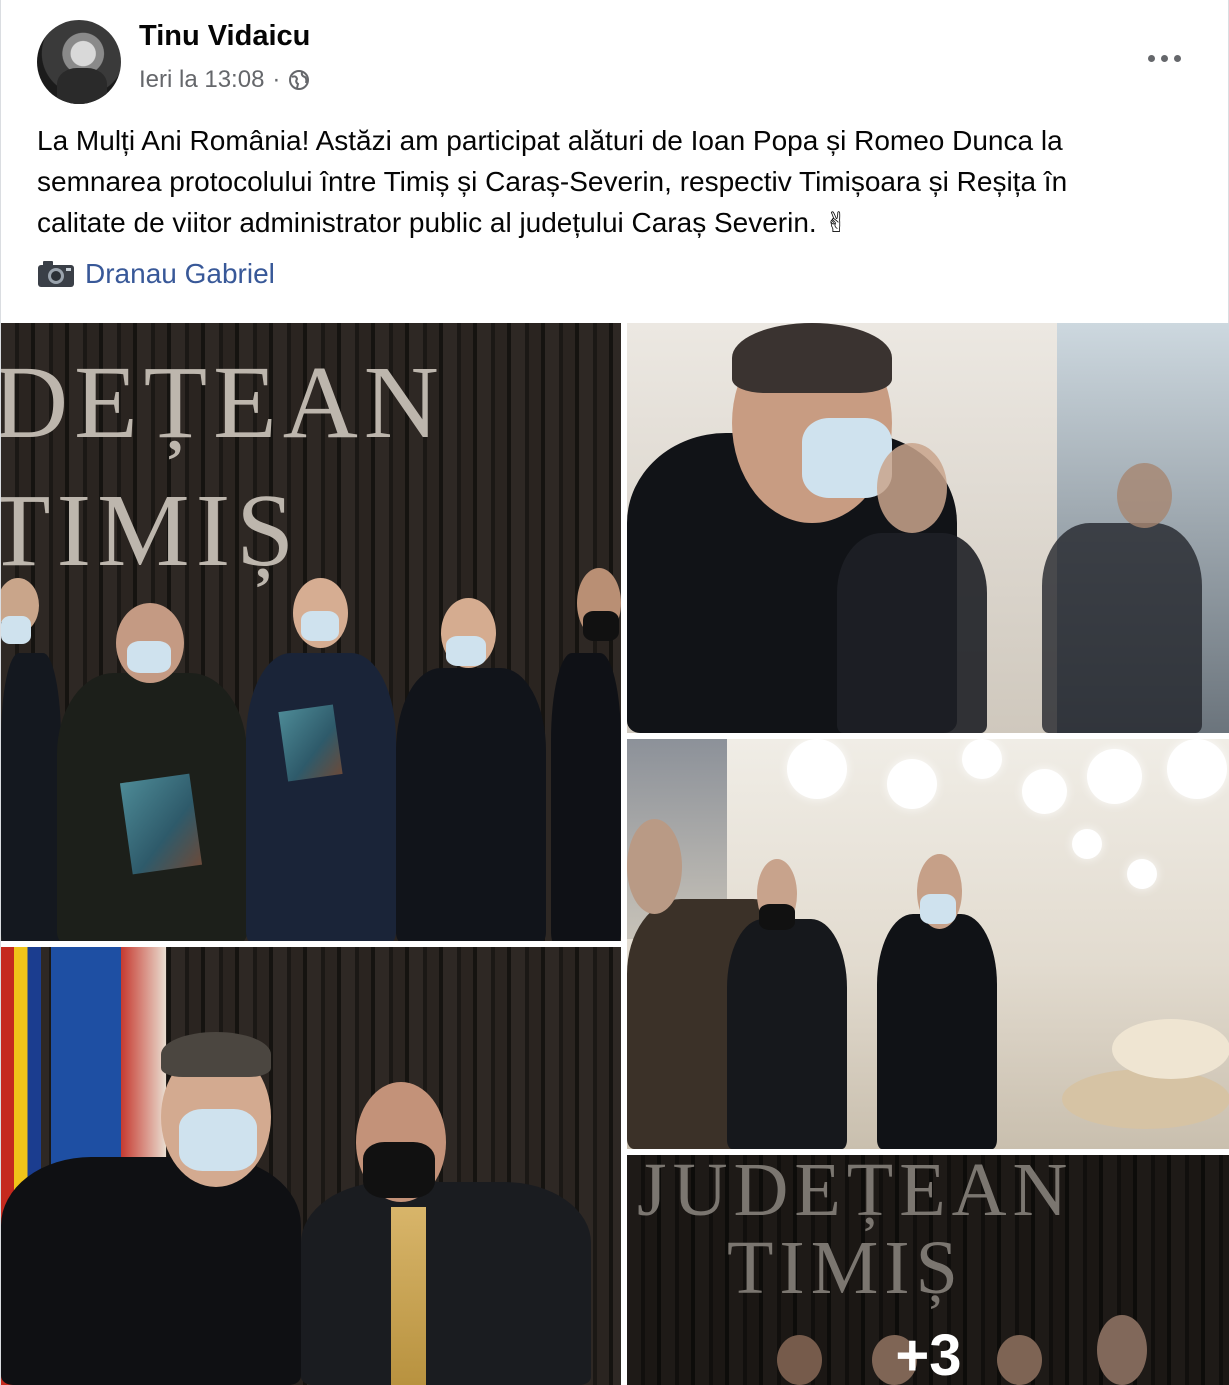  I want to click on more-photos-count: +3, so click(928, 1354).